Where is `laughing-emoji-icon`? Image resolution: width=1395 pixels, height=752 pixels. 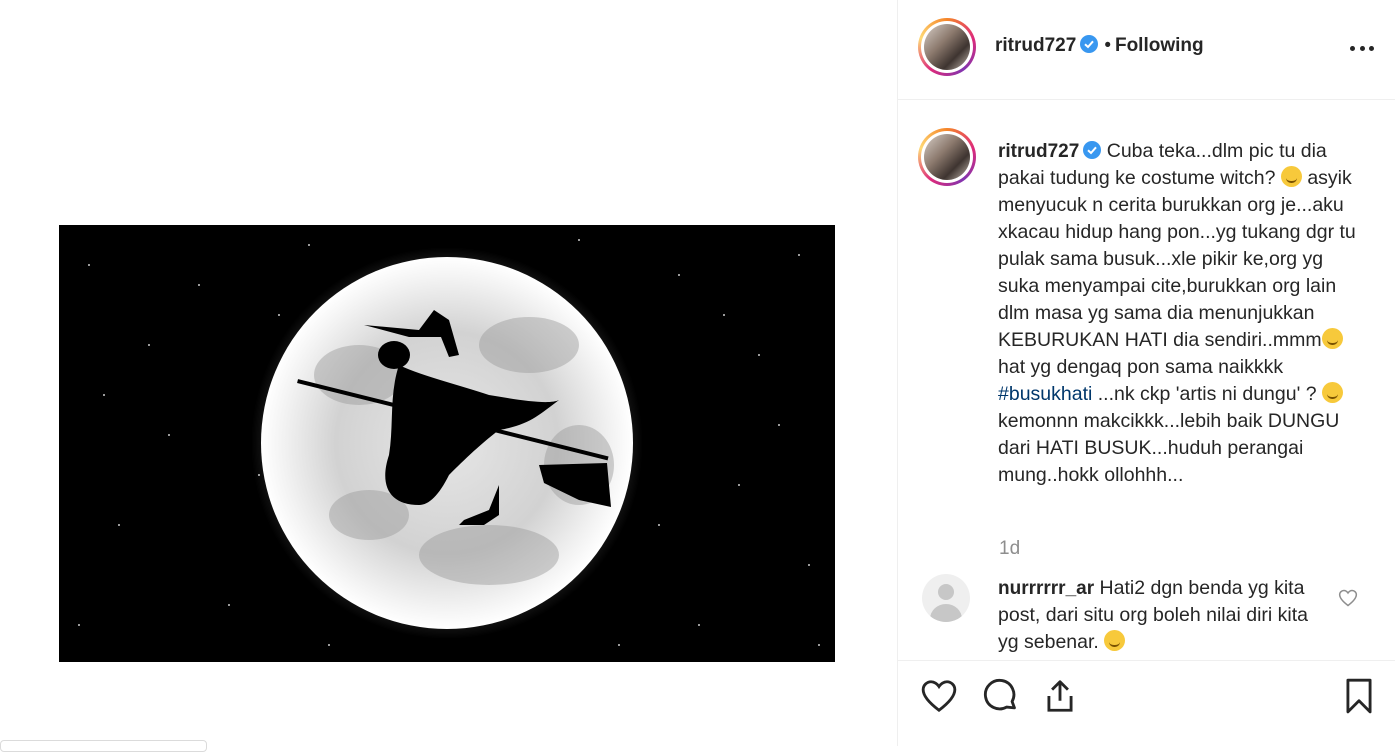
laughing-emoji-icon is located at coordinates (1332, 392).